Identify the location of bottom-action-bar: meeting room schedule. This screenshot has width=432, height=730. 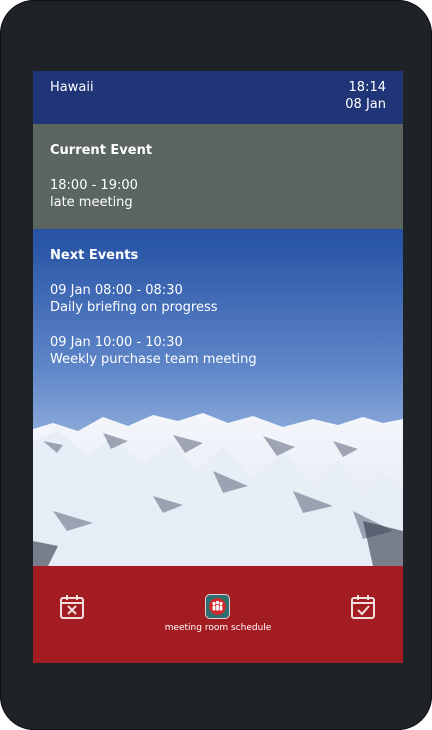
(218, 614).